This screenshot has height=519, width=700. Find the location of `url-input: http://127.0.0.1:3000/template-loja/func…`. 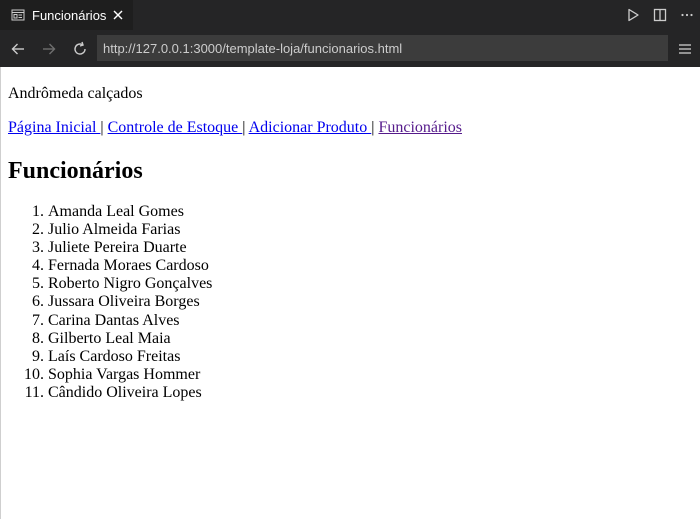

url-input: http://127.0.0.1:3000/template-loja/func… is located at coordinates (382, 48).